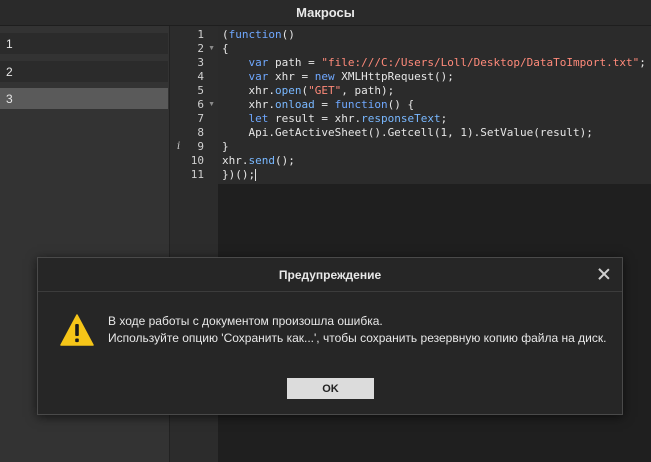  What do you see at coordinates (288, 34) in the screenshot?
I see `code-token: ()` at bounding box center [288, 34].